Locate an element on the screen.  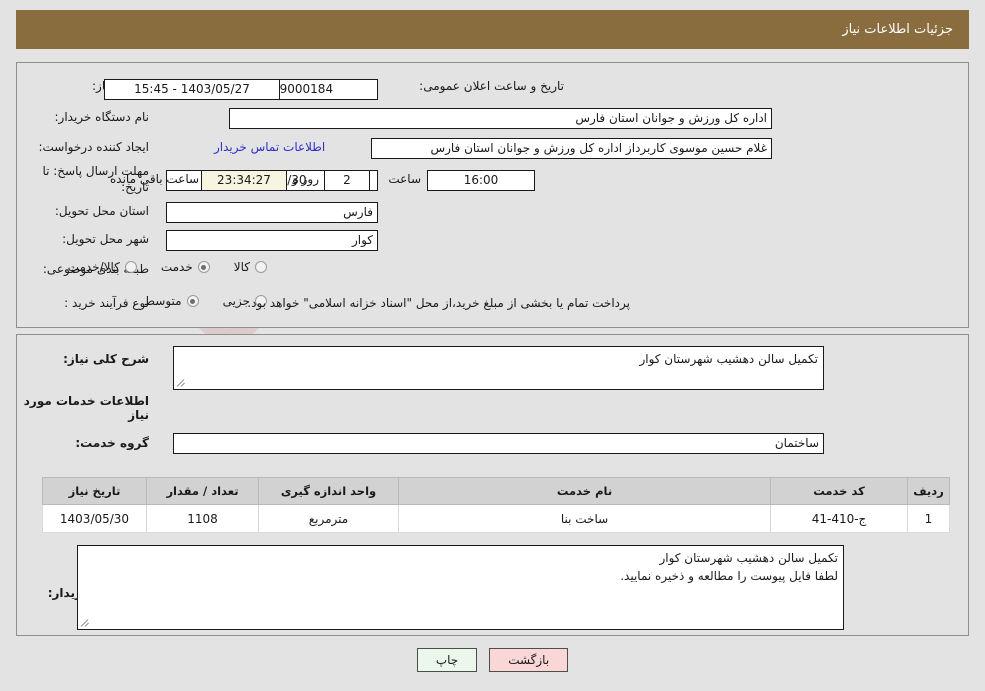
deadline-days-label: روز و is located at coordinates (305, 179).